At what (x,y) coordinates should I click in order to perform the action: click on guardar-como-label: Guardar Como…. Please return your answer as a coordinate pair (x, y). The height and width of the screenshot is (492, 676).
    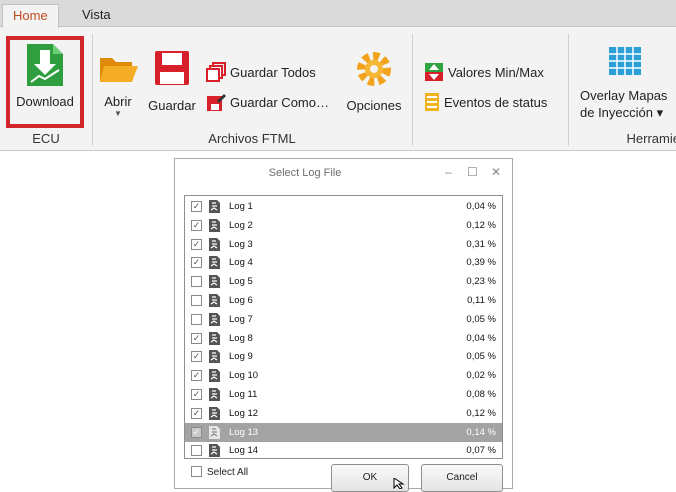
    Looking at the image, I should click on (279, 102).